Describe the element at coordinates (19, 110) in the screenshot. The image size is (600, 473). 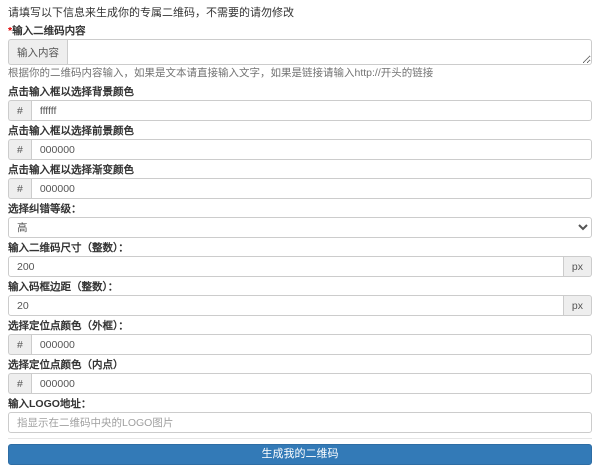
I see `bg-color-hash-addon: #` at that location.